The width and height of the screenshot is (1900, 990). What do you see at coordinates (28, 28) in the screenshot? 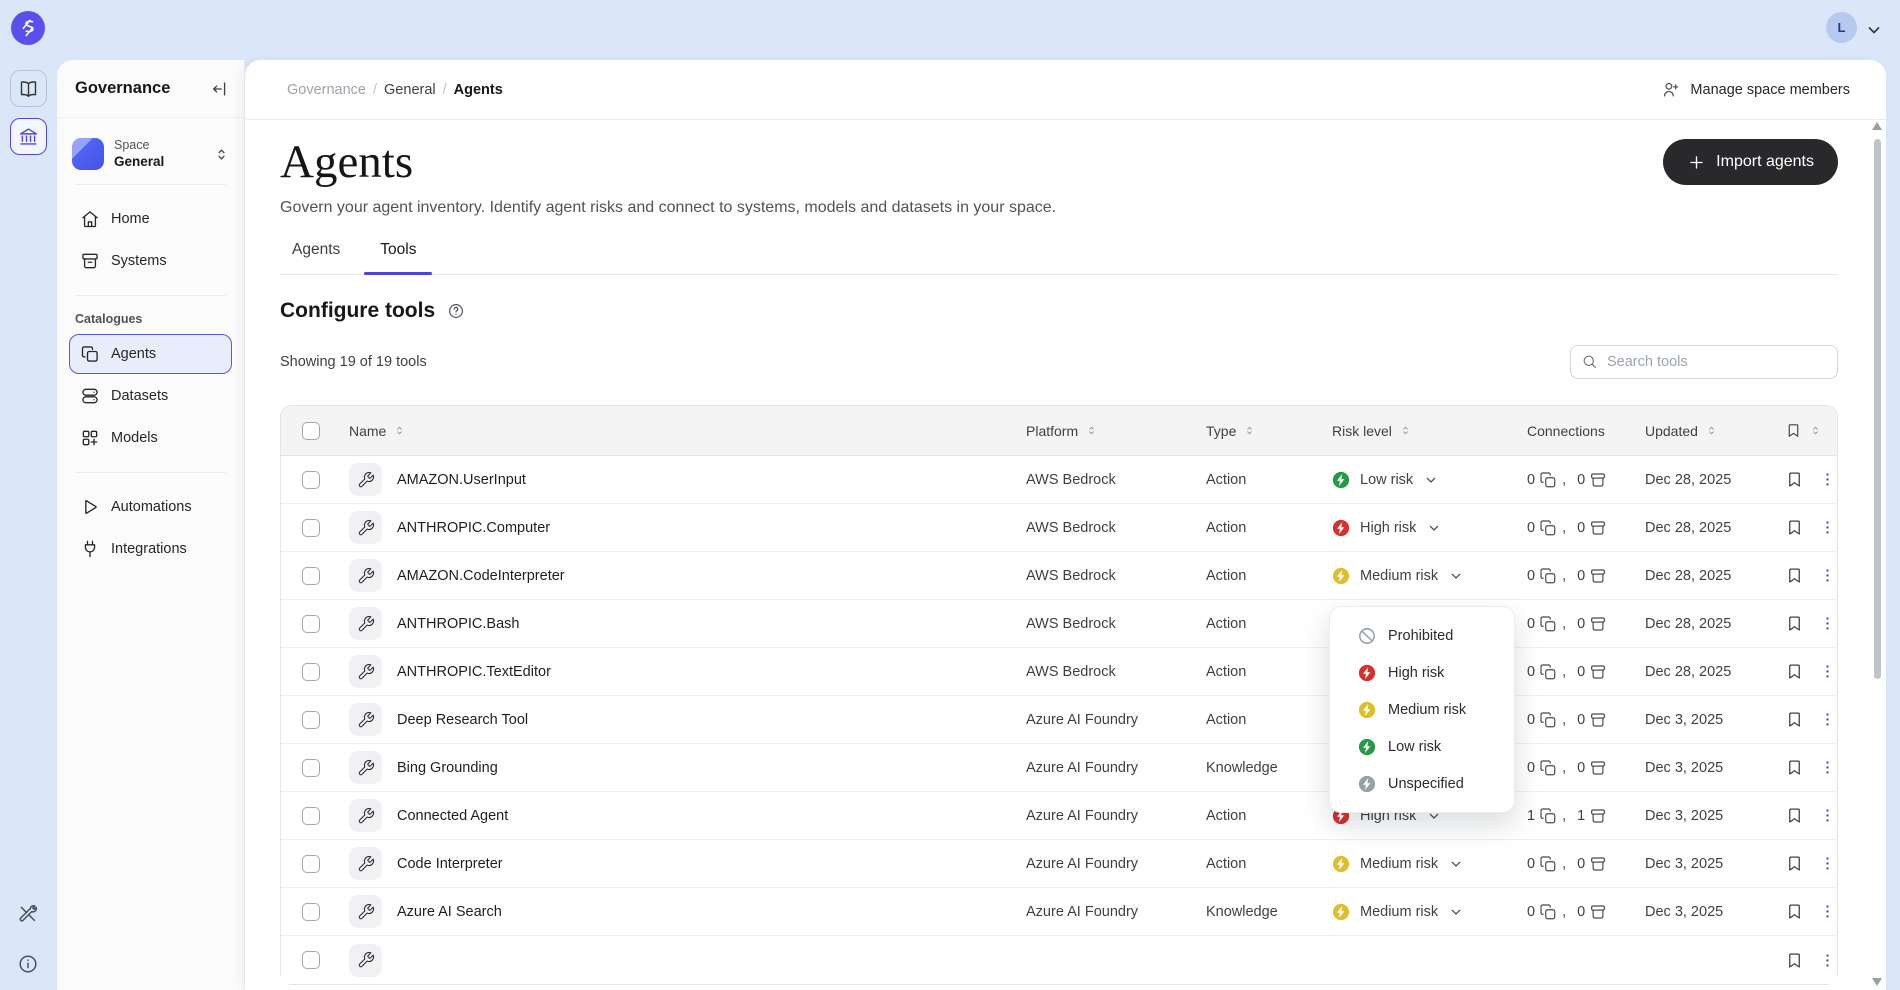
I see `app-logo-icon` at bounding box center [28, 28].